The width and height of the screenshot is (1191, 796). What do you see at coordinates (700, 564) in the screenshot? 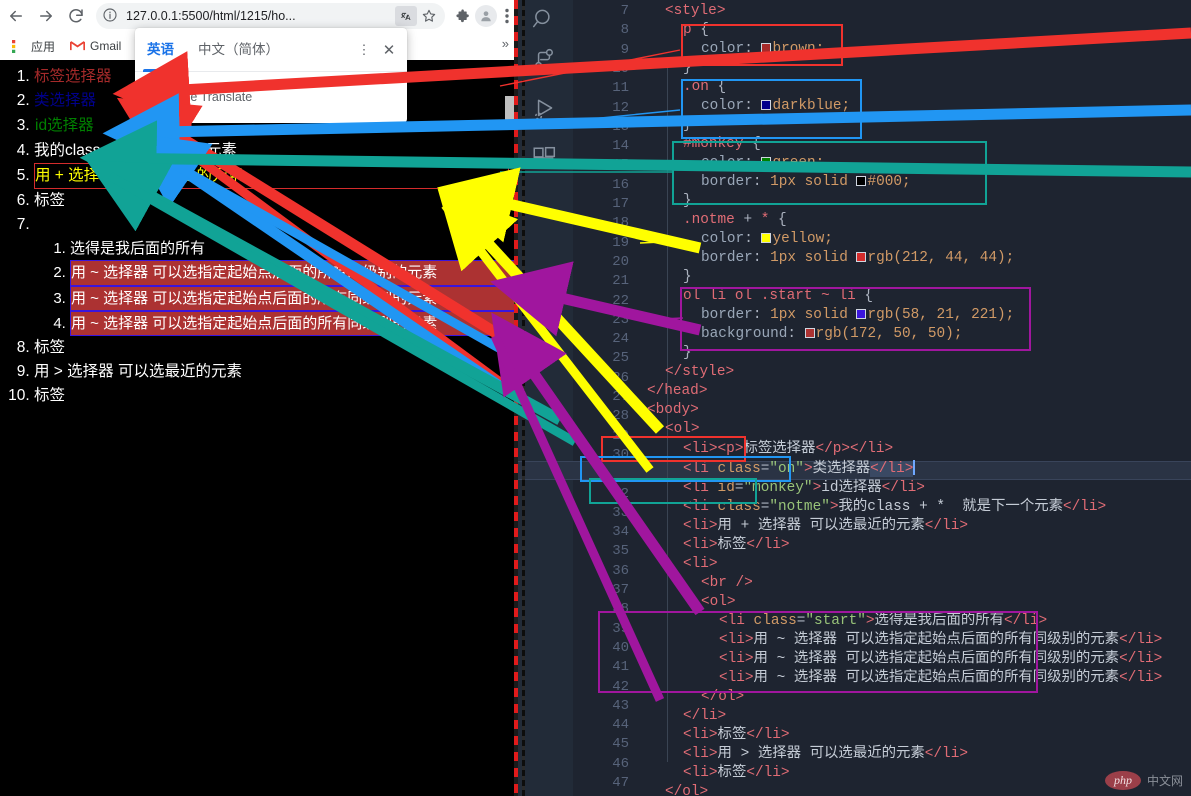
I see `code-line-36: <li>` at bounding box center [700, 564].